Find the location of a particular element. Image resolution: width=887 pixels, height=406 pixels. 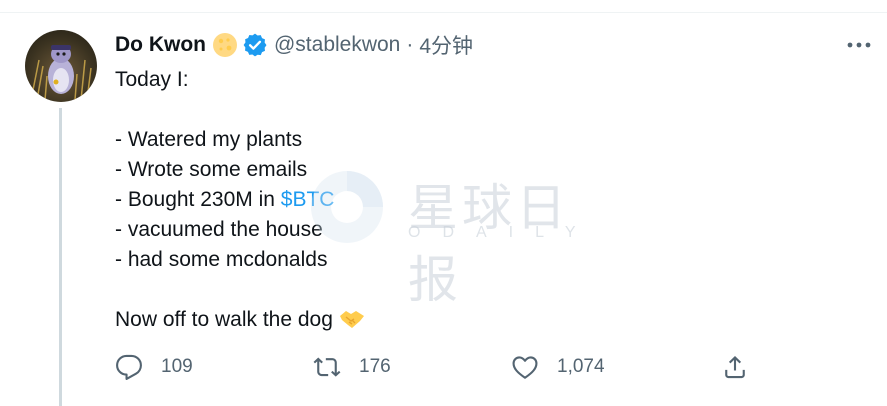

tweet-line: - Watered my plants is located at coordinates (209, 139).